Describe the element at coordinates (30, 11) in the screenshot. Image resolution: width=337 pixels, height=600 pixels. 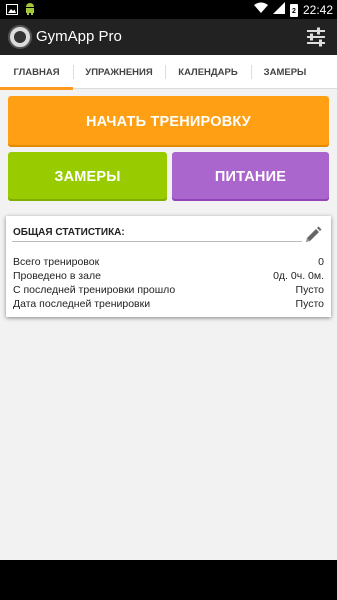
I see `android-icon` at that location.